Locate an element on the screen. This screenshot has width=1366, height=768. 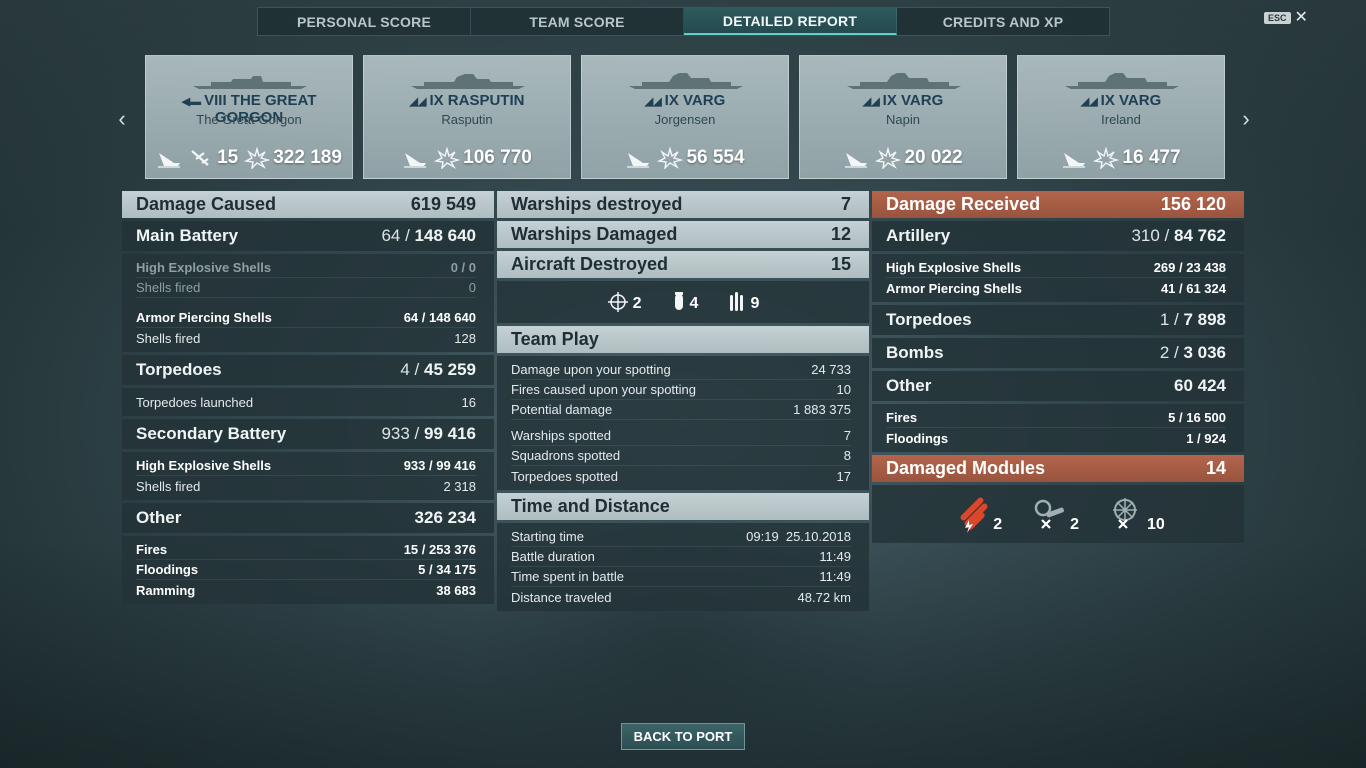
planes-stat: 15 is located at coordinates (213, 158).